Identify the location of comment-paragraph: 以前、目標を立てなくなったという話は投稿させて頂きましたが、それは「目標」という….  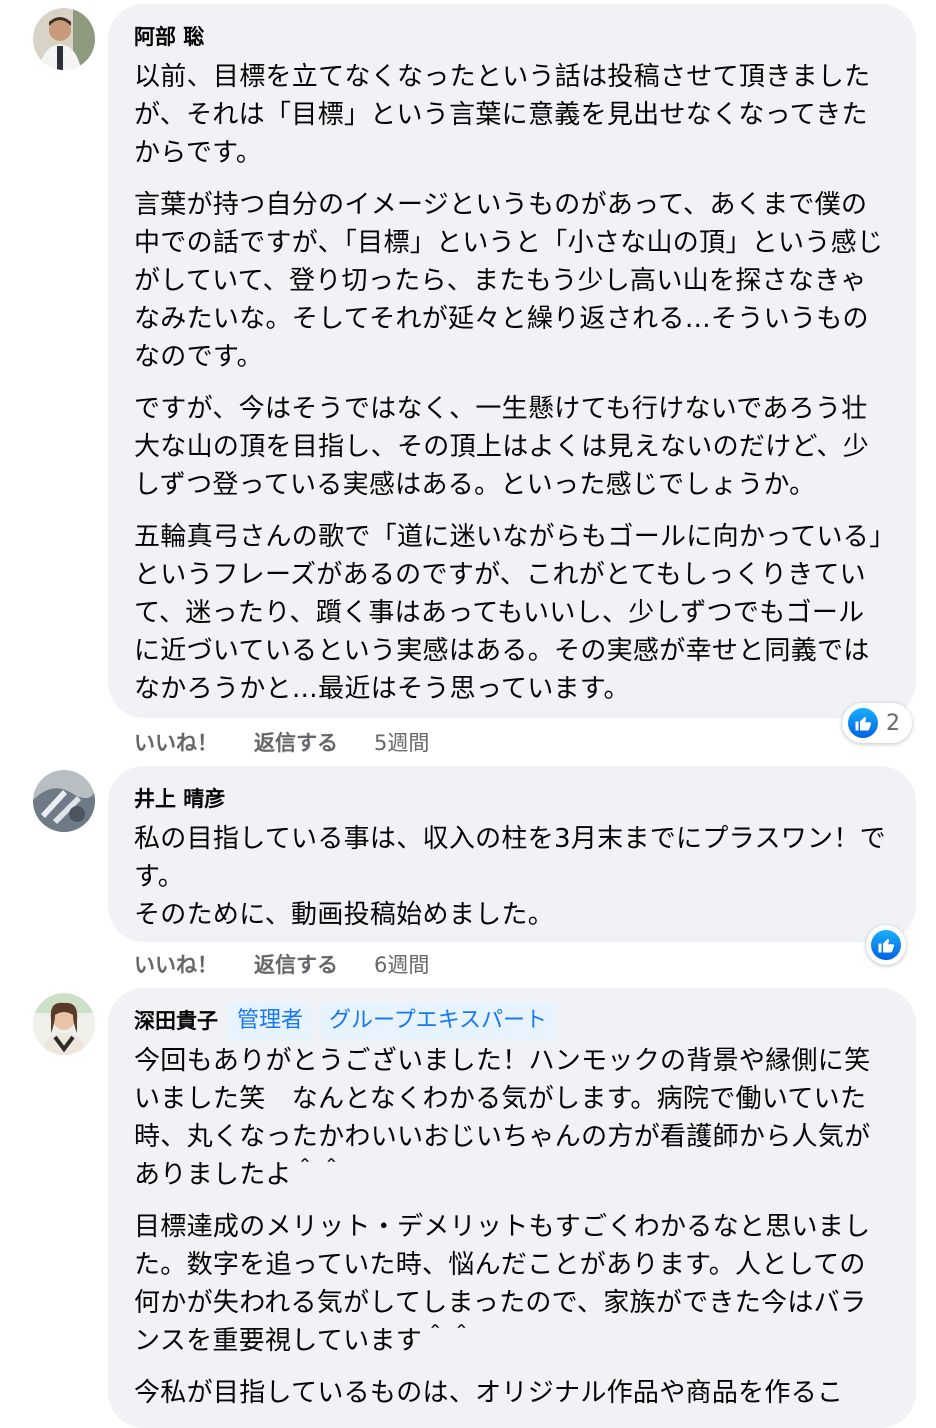
(502, 115).